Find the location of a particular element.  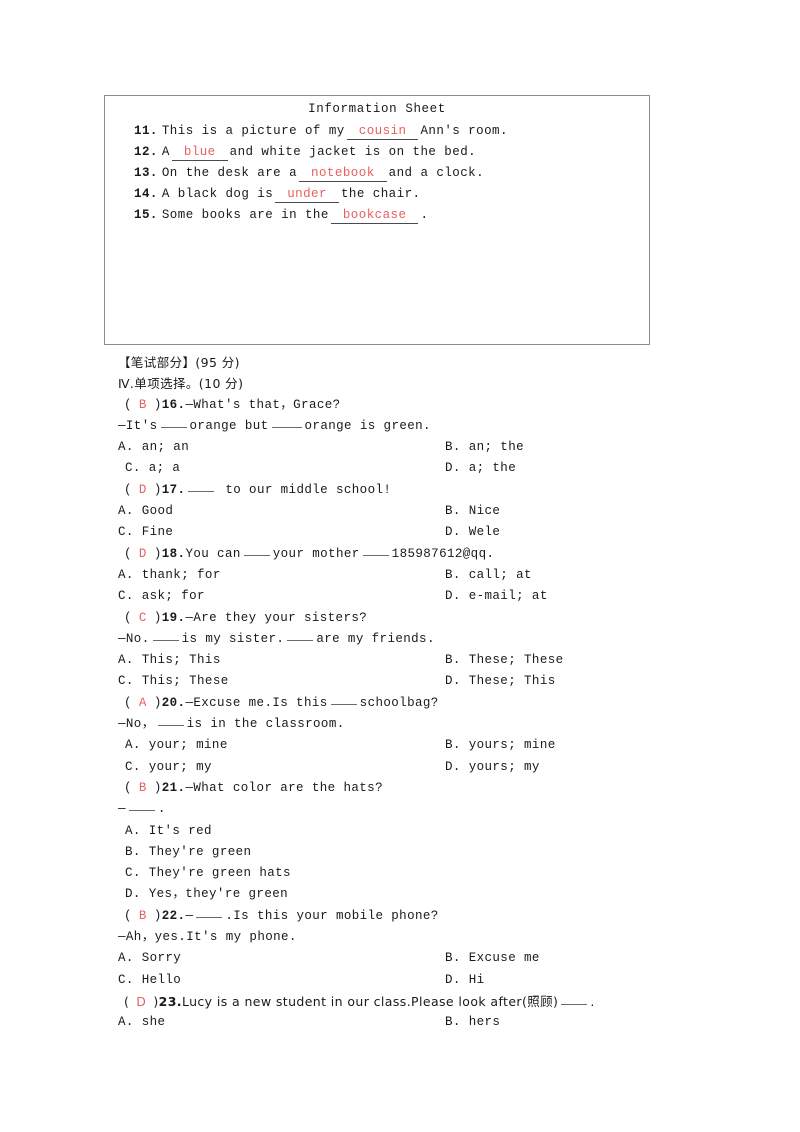

option-row: A. Good B. Nice is located at coordinates (398, 511).